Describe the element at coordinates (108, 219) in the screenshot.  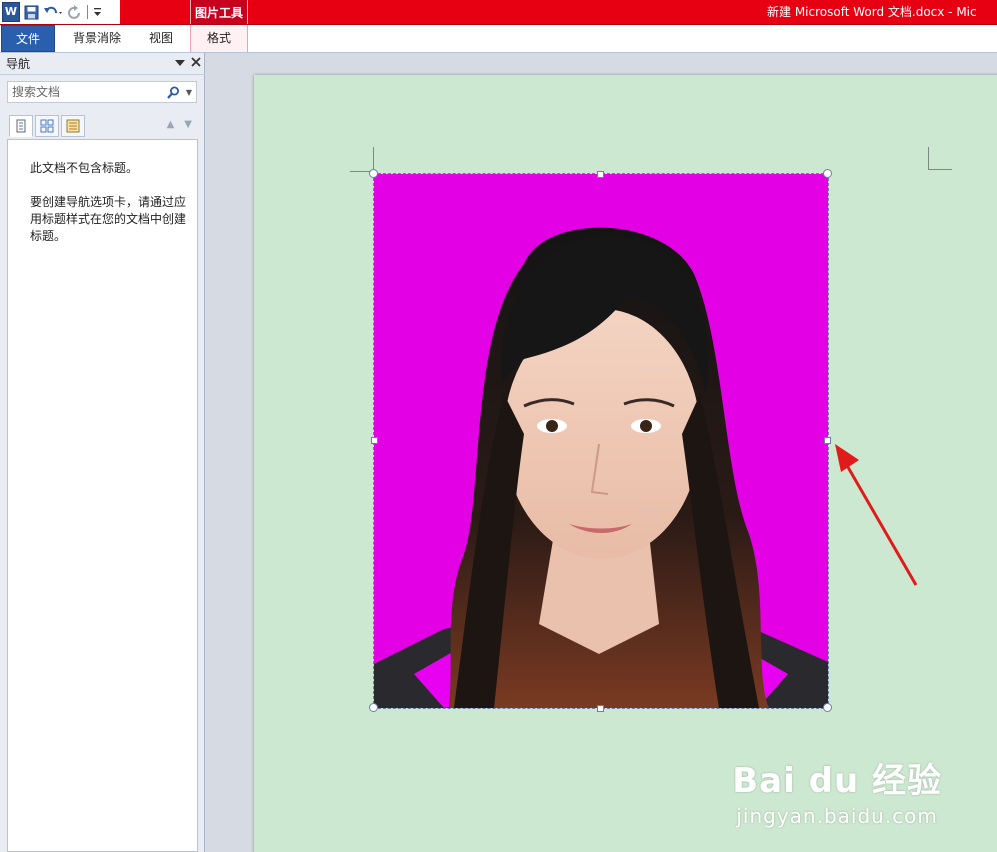
I see `nav-message-instructions: 要创建导航选项卡，请通过应用标题样式在您的文档中创建标题。` at that location.